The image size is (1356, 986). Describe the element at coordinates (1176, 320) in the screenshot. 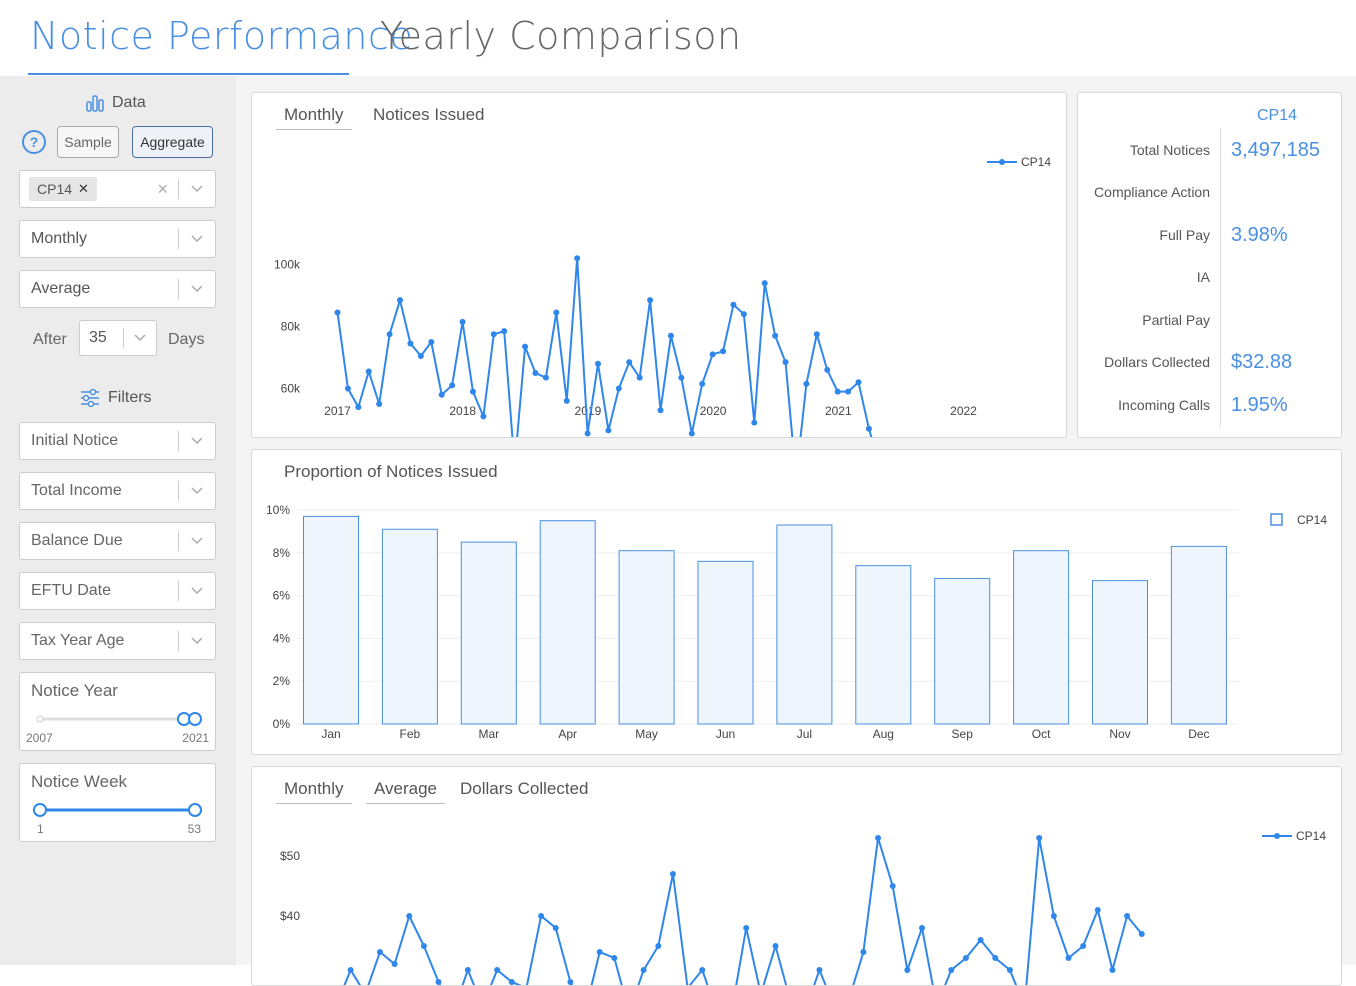

I see `kpi-label-partial-pay: Partial Pay` at that location.